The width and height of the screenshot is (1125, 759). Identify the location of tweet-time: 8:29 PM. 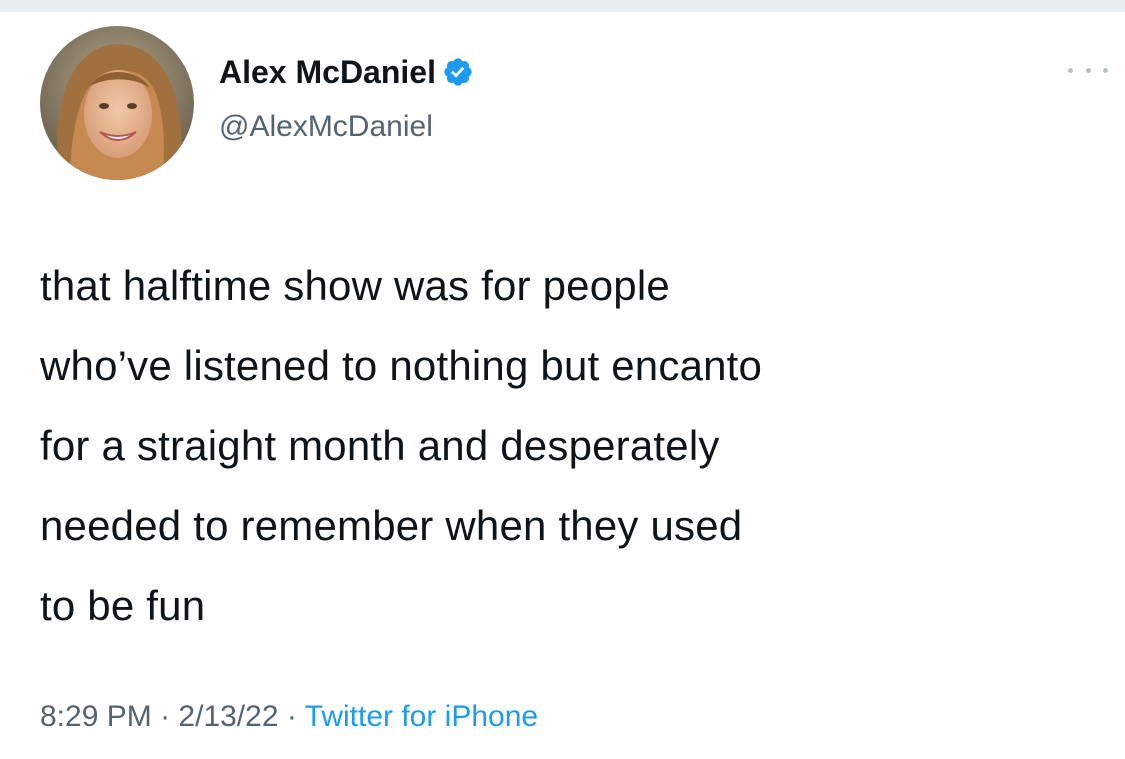
(96, 716).